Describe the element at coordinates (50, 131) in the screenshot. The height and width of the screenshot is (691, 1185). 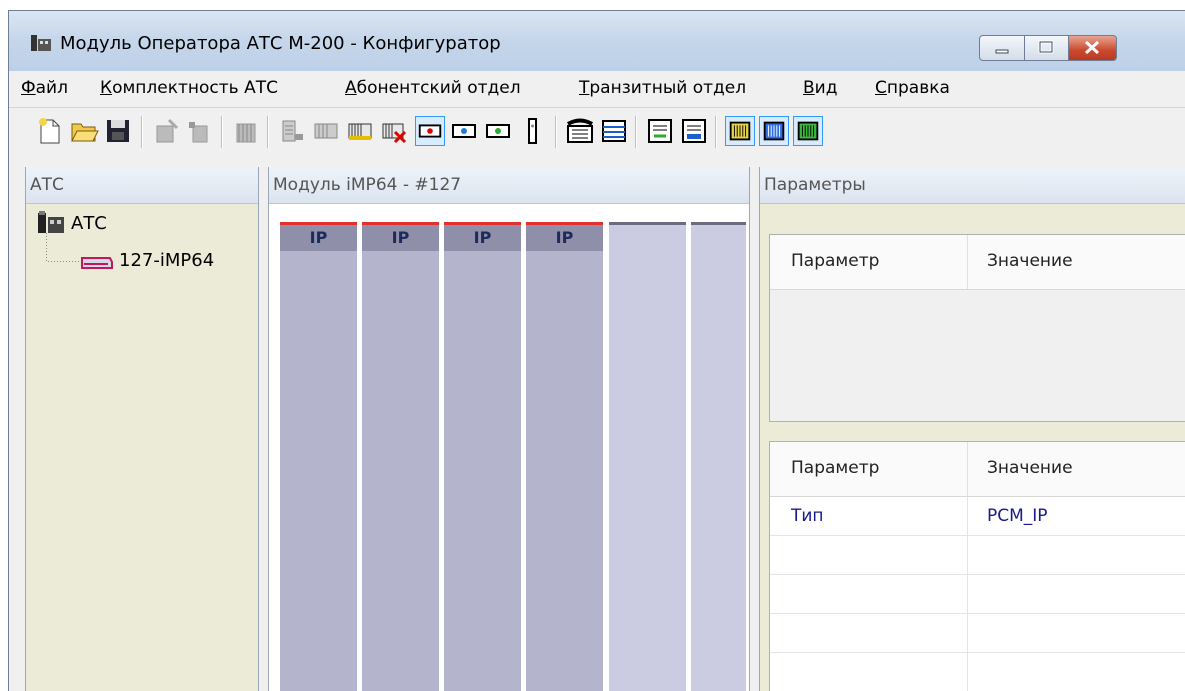
I see `new-icon` at that location.